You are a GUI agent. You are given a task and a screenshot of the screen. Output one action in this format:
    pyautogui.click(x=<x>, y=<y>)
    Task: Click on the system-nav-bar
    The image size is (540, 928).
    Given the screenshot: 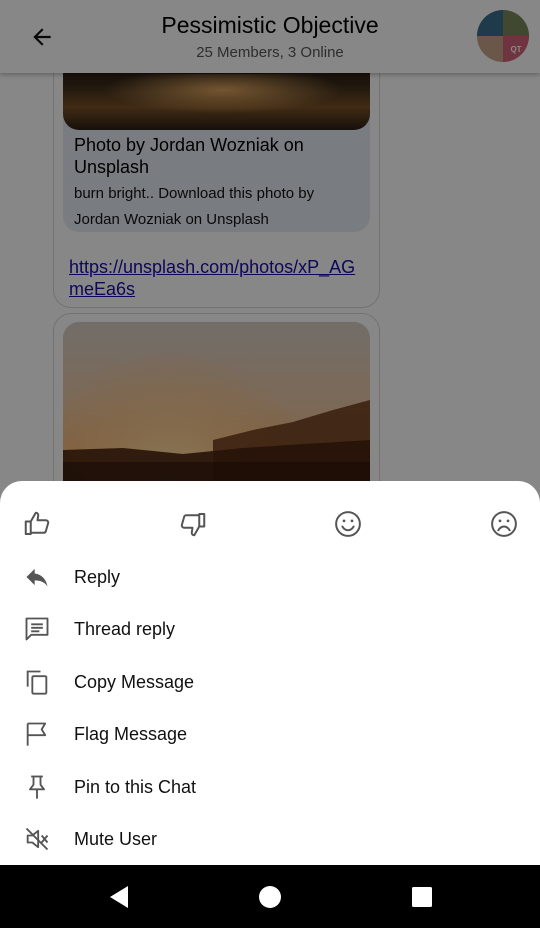 What is the action you would take?
    pyautogui.click(x=270, y=896)
    